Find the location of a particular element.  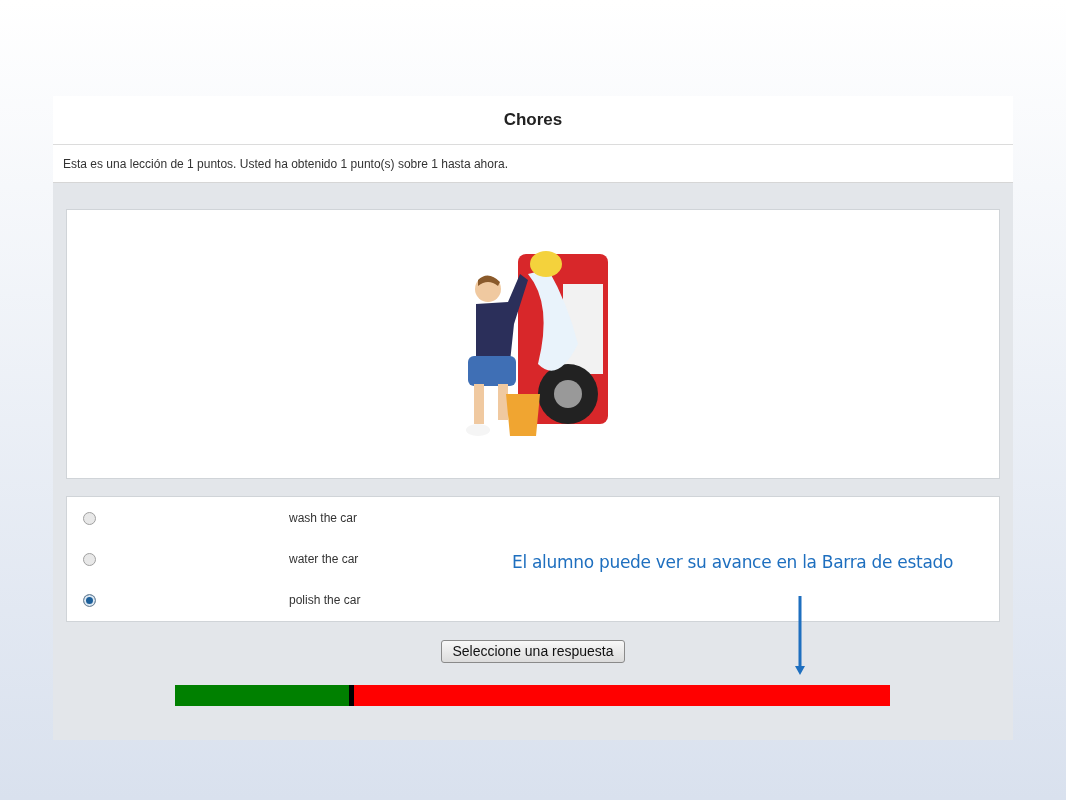

option-label: wash the car is located at coordinates (323, 518).